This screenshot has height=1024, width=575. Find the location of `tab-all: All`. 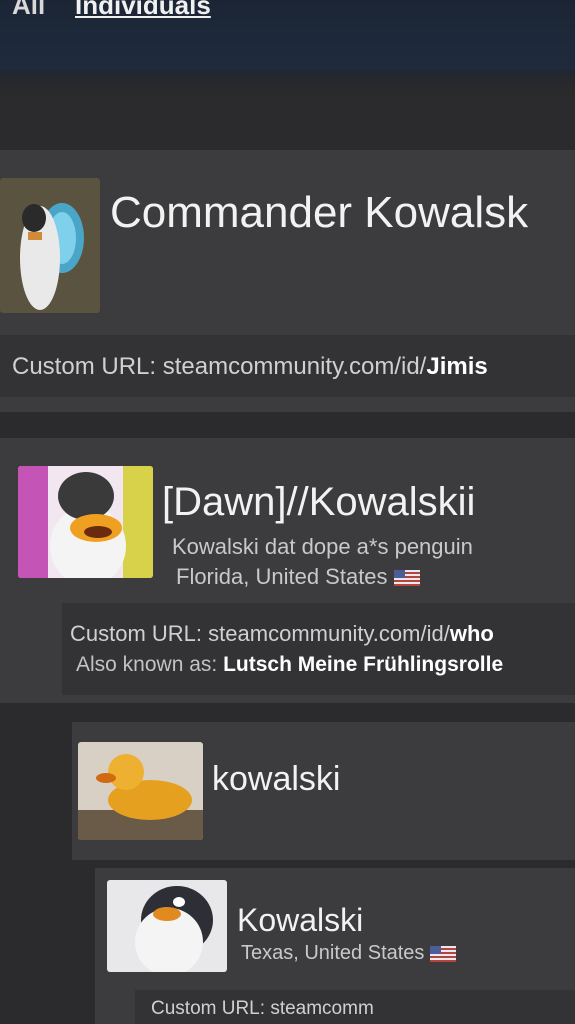

tab-all: All is located at coordinates (28, 10).